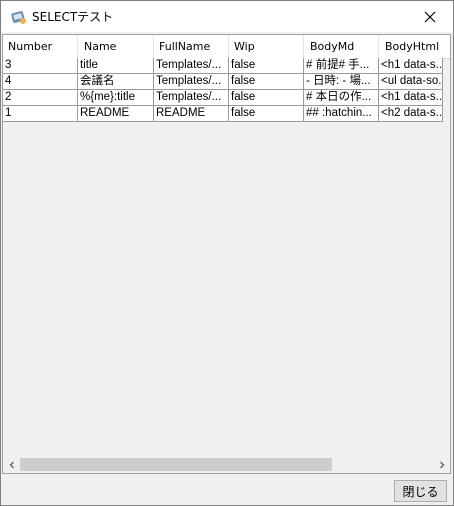 The image size is (454, 506). Describe the element at coordinates (116, 82) in the screenshot. I see `cell-name: 会議名` at that location.